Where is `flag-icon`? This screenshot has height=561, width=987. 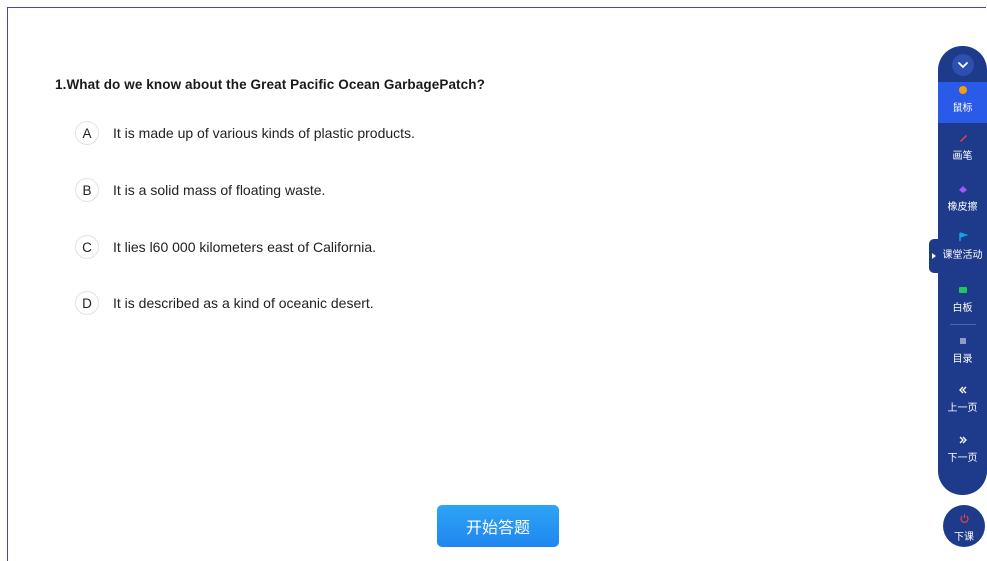
flag-icon is located at coordinates (962, 238).